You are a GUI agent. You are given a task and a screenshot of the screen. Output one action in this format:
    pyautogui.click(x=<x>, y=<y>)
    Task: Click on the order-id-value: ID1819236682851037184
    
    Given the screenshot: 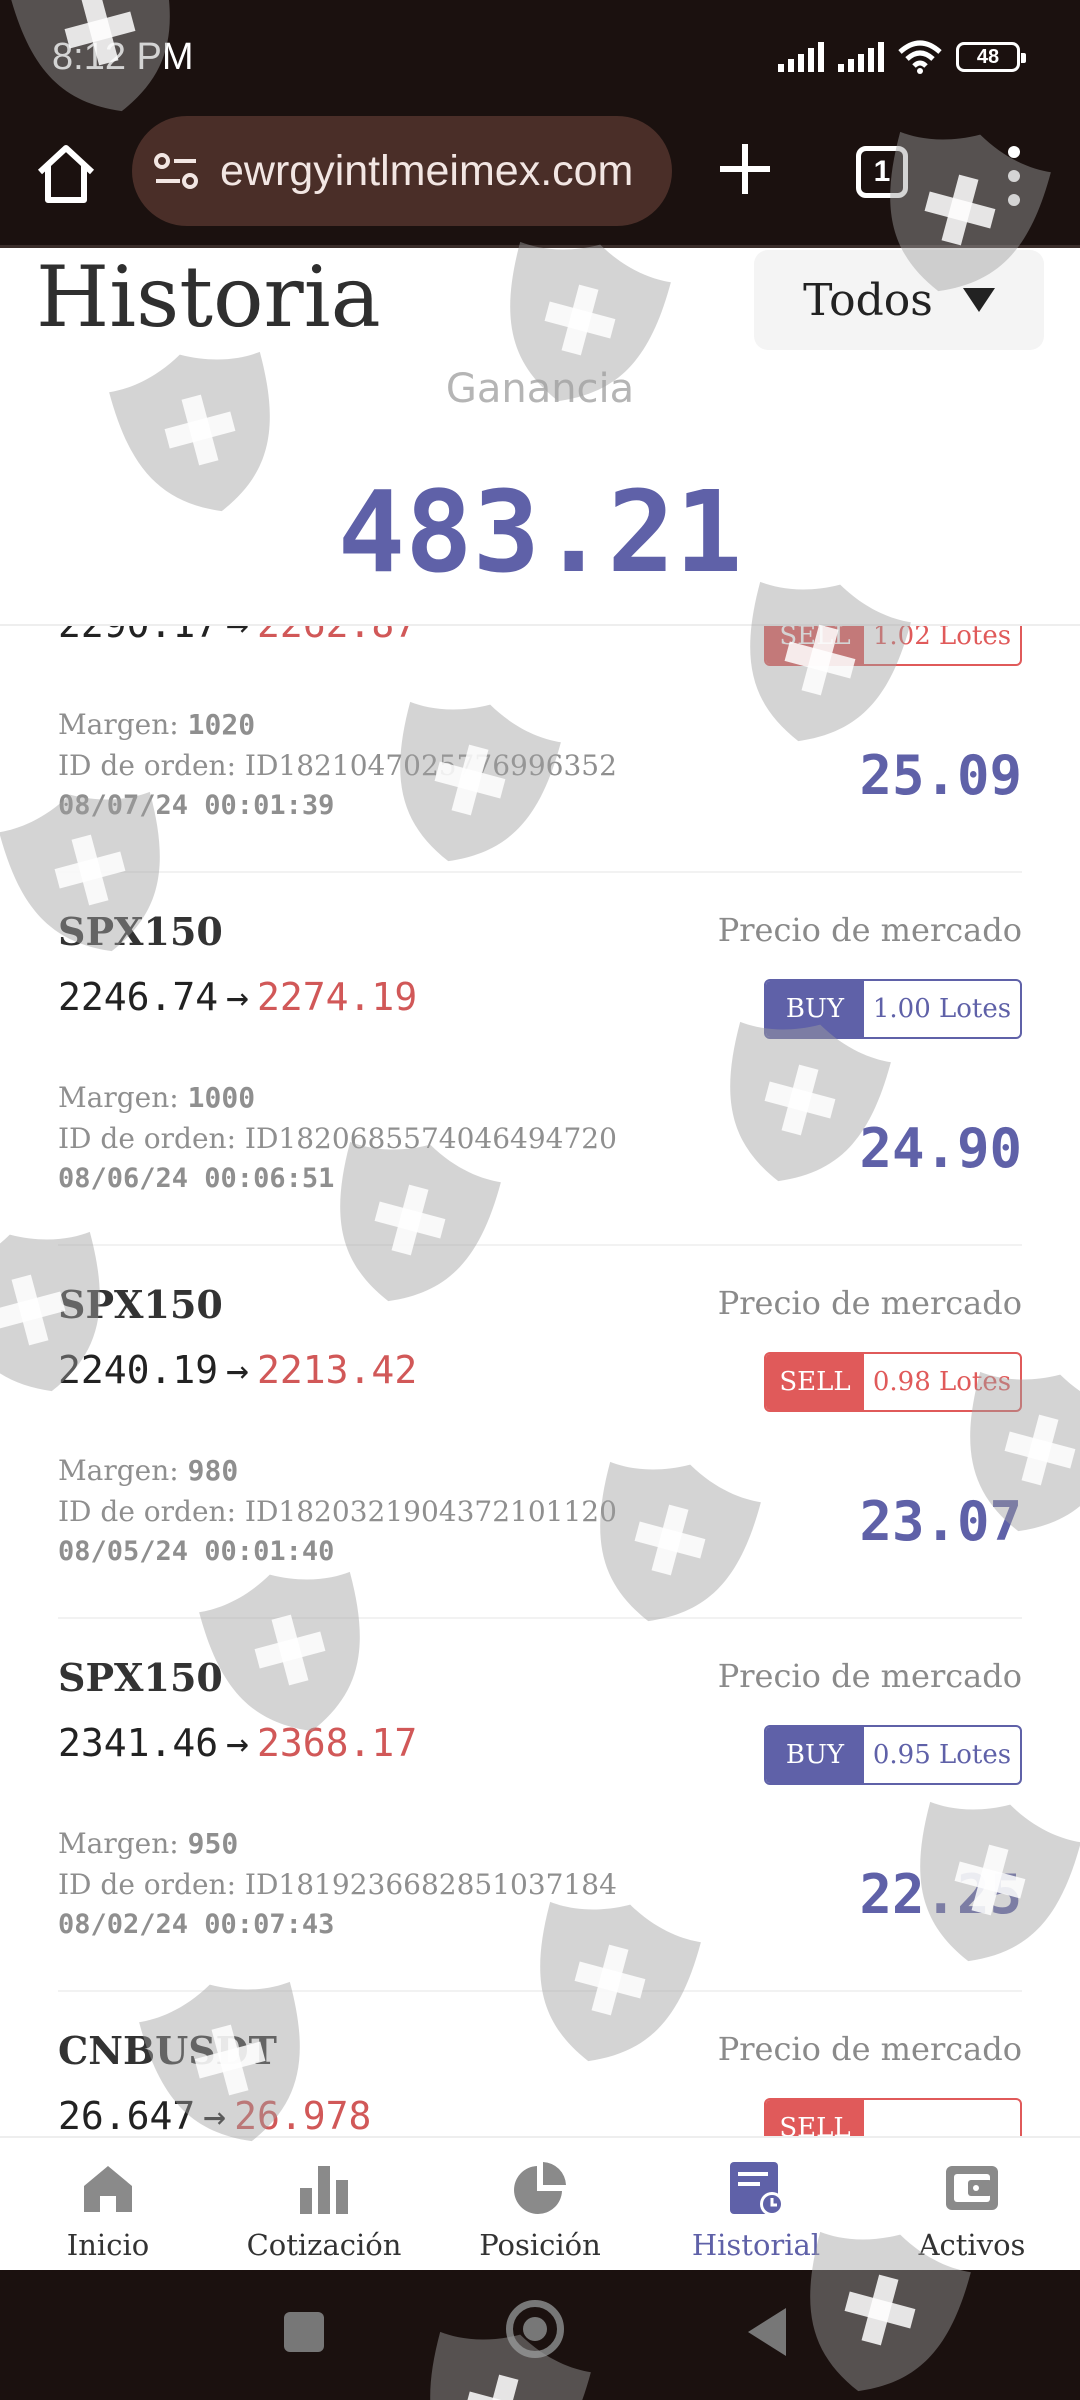 What is the action you would take?
    pyautogui.click(x=430, y=1884)
    